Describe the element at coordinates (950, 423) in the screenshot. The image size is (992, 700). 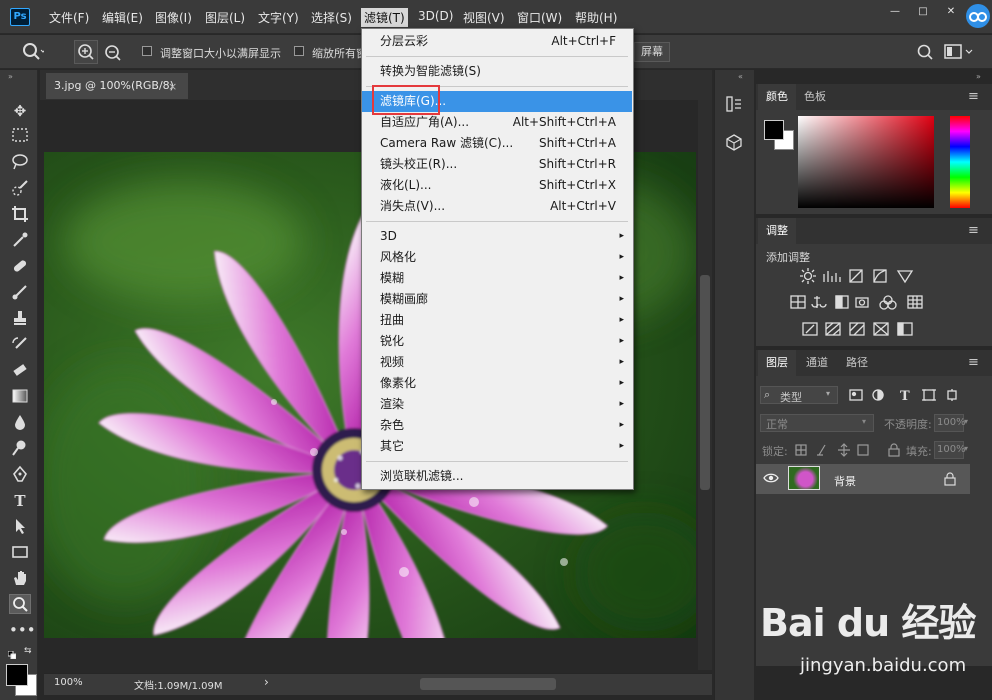
I see `opacity-input: 100%` at that location.